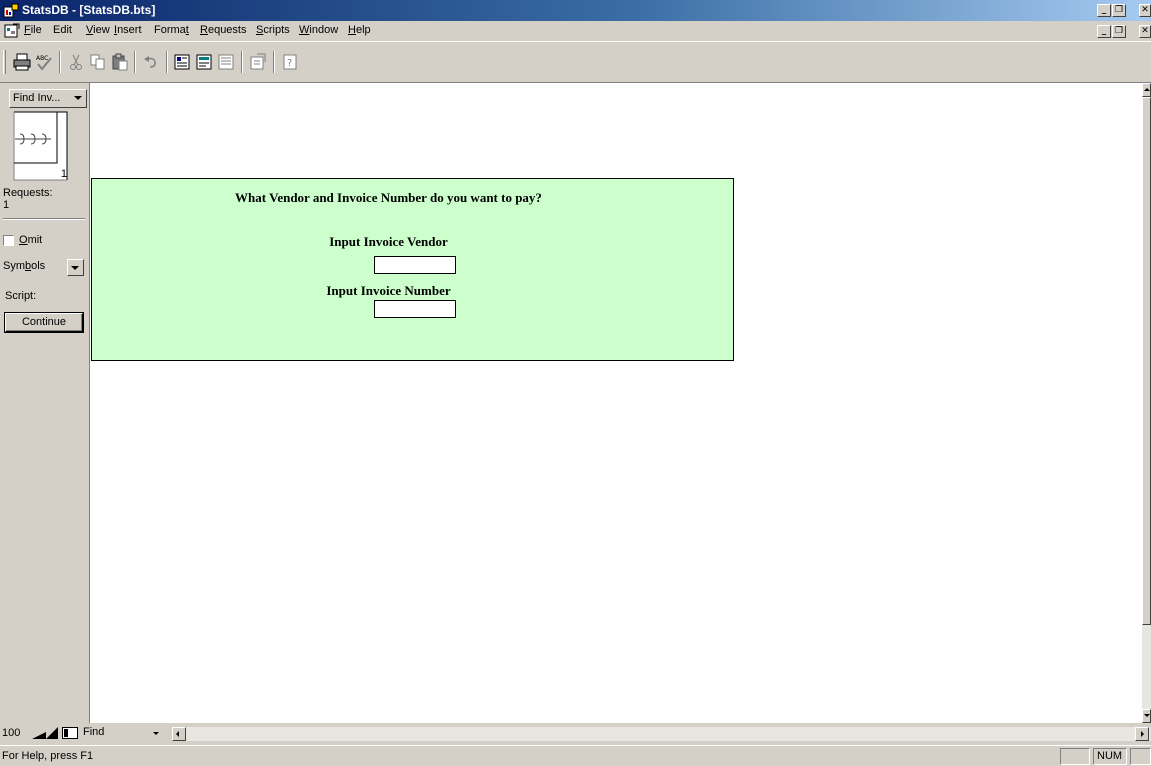 Image resolution: width=1151 pixels, height=766 pixels. Describe the element at coordinates (70, 733) in the screenshot. I see `layout-view-icon` at that location.